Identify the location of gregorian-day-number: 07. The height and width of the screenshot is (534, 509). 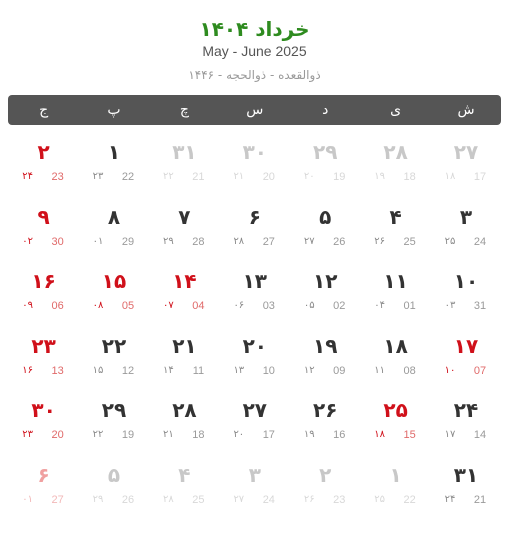
(480, 370).